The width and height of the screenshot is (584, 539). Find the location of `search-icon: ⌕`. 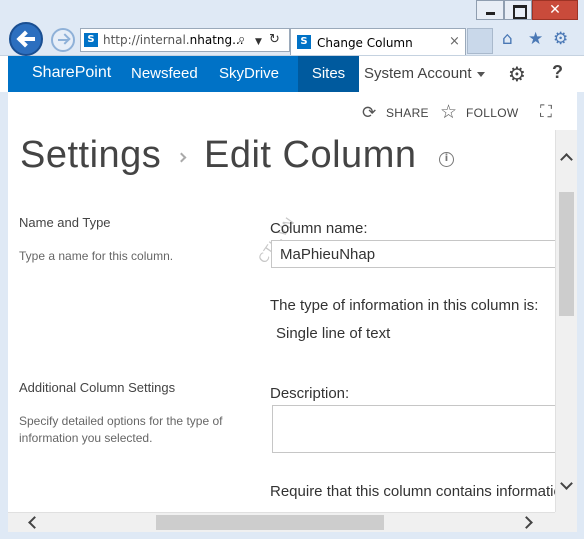

search-icon: ⌕ is located at coordinates (241, 39).